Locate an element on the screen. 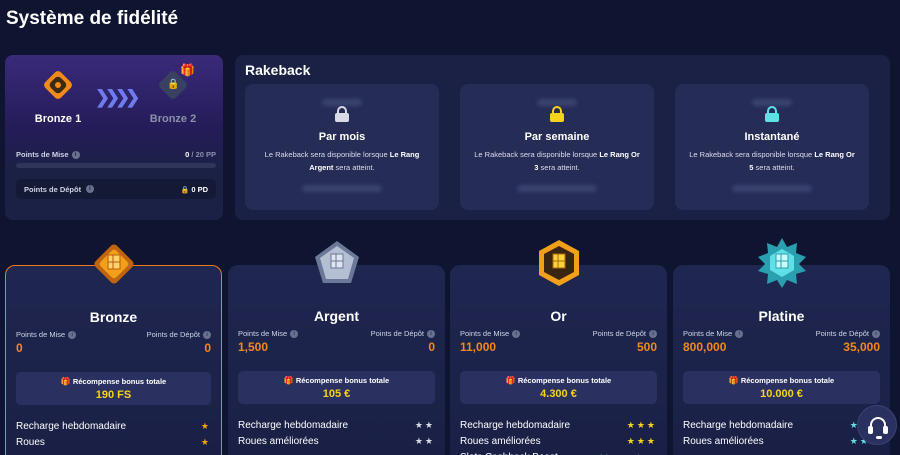 This screenshot has width=900, height=455. bonus-value: 105 € is located at coordinates (336, 394).